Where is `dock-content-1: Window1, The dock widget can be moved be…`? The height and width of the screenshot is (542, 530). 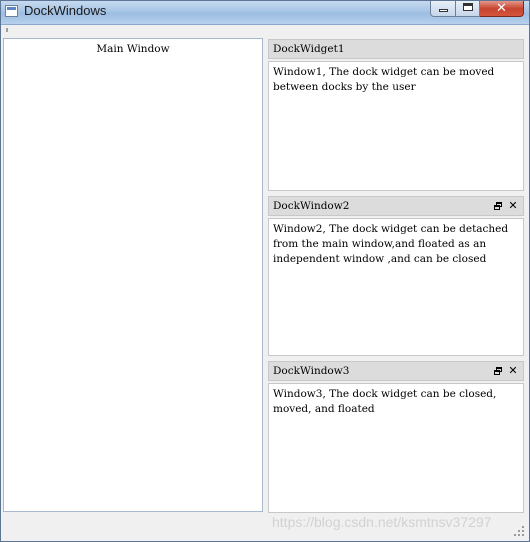 dock-content-1: Window1, The dock widget can be moved be… is located at coordinates (396, 126).